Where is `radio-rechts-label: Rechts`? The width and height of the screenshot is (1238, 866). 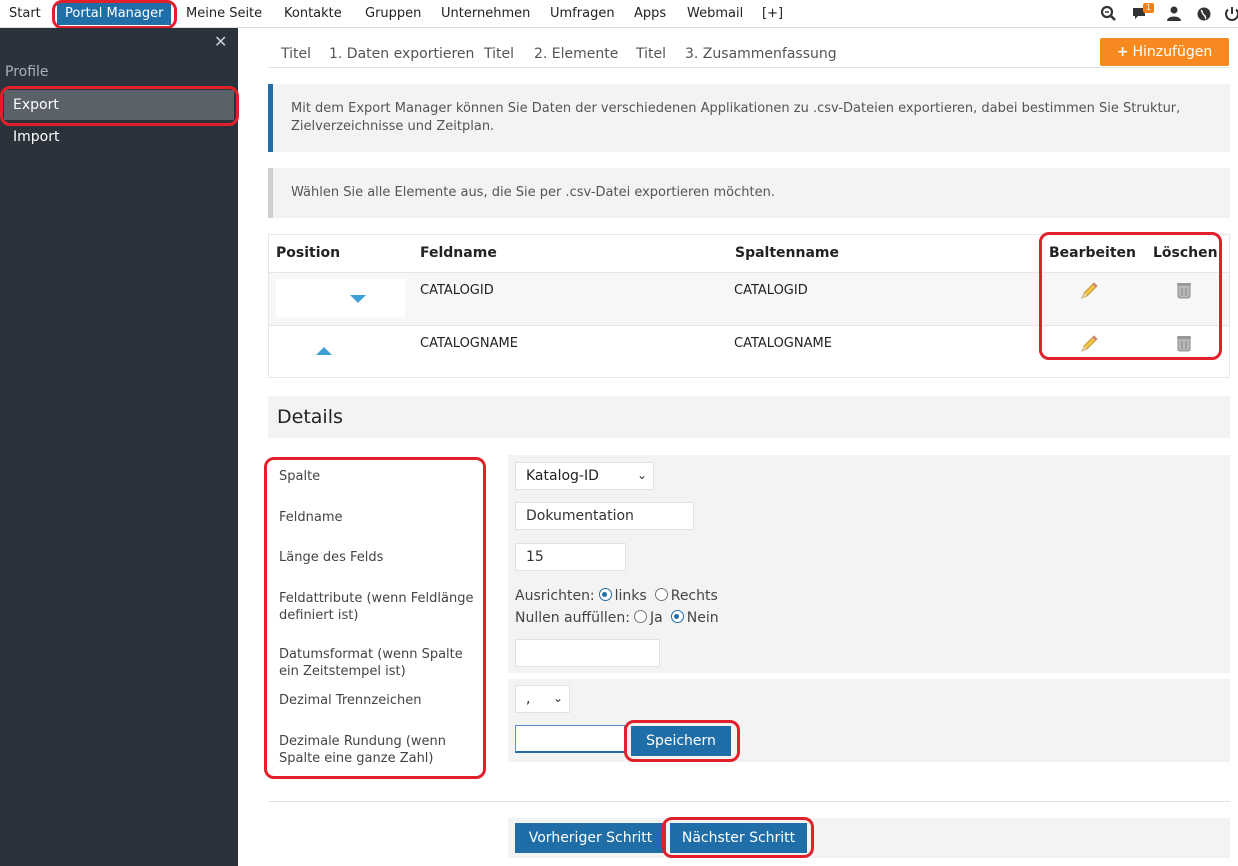
radio-rechts-label: Rechts is located at coordinates (694, 596).